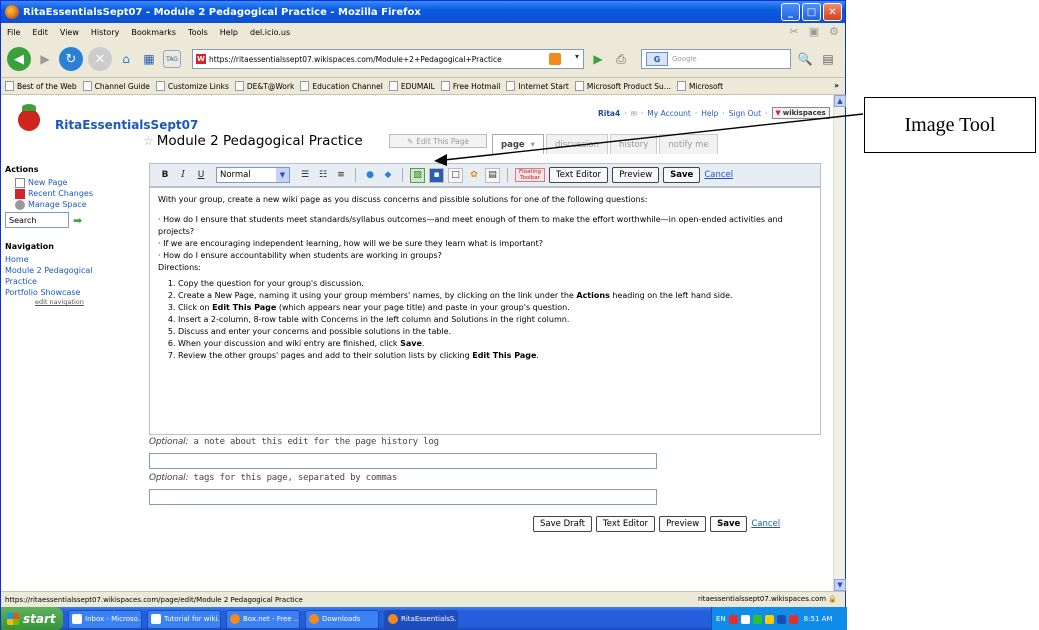 The image size is (1039, 630). Describe the element at coordinates (688, 144) in the screenshot. I see `tab-notify-me: notify me` at that location.